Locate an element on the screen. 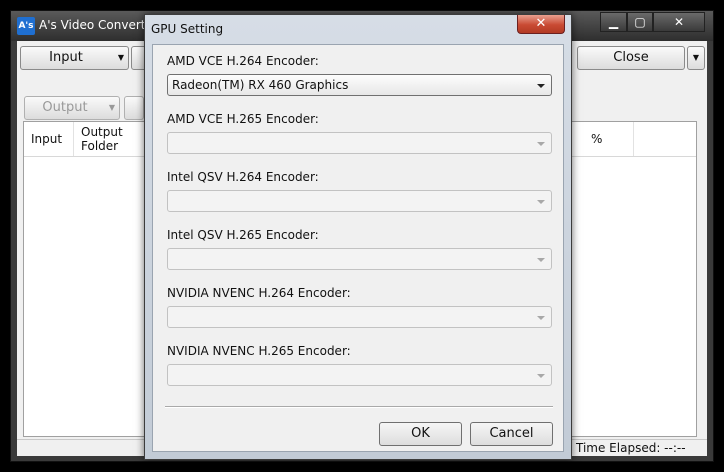  nvidia-h264-label: NVIDIA NVENC H.264 Encoder: is located at coordinates (259, 293).